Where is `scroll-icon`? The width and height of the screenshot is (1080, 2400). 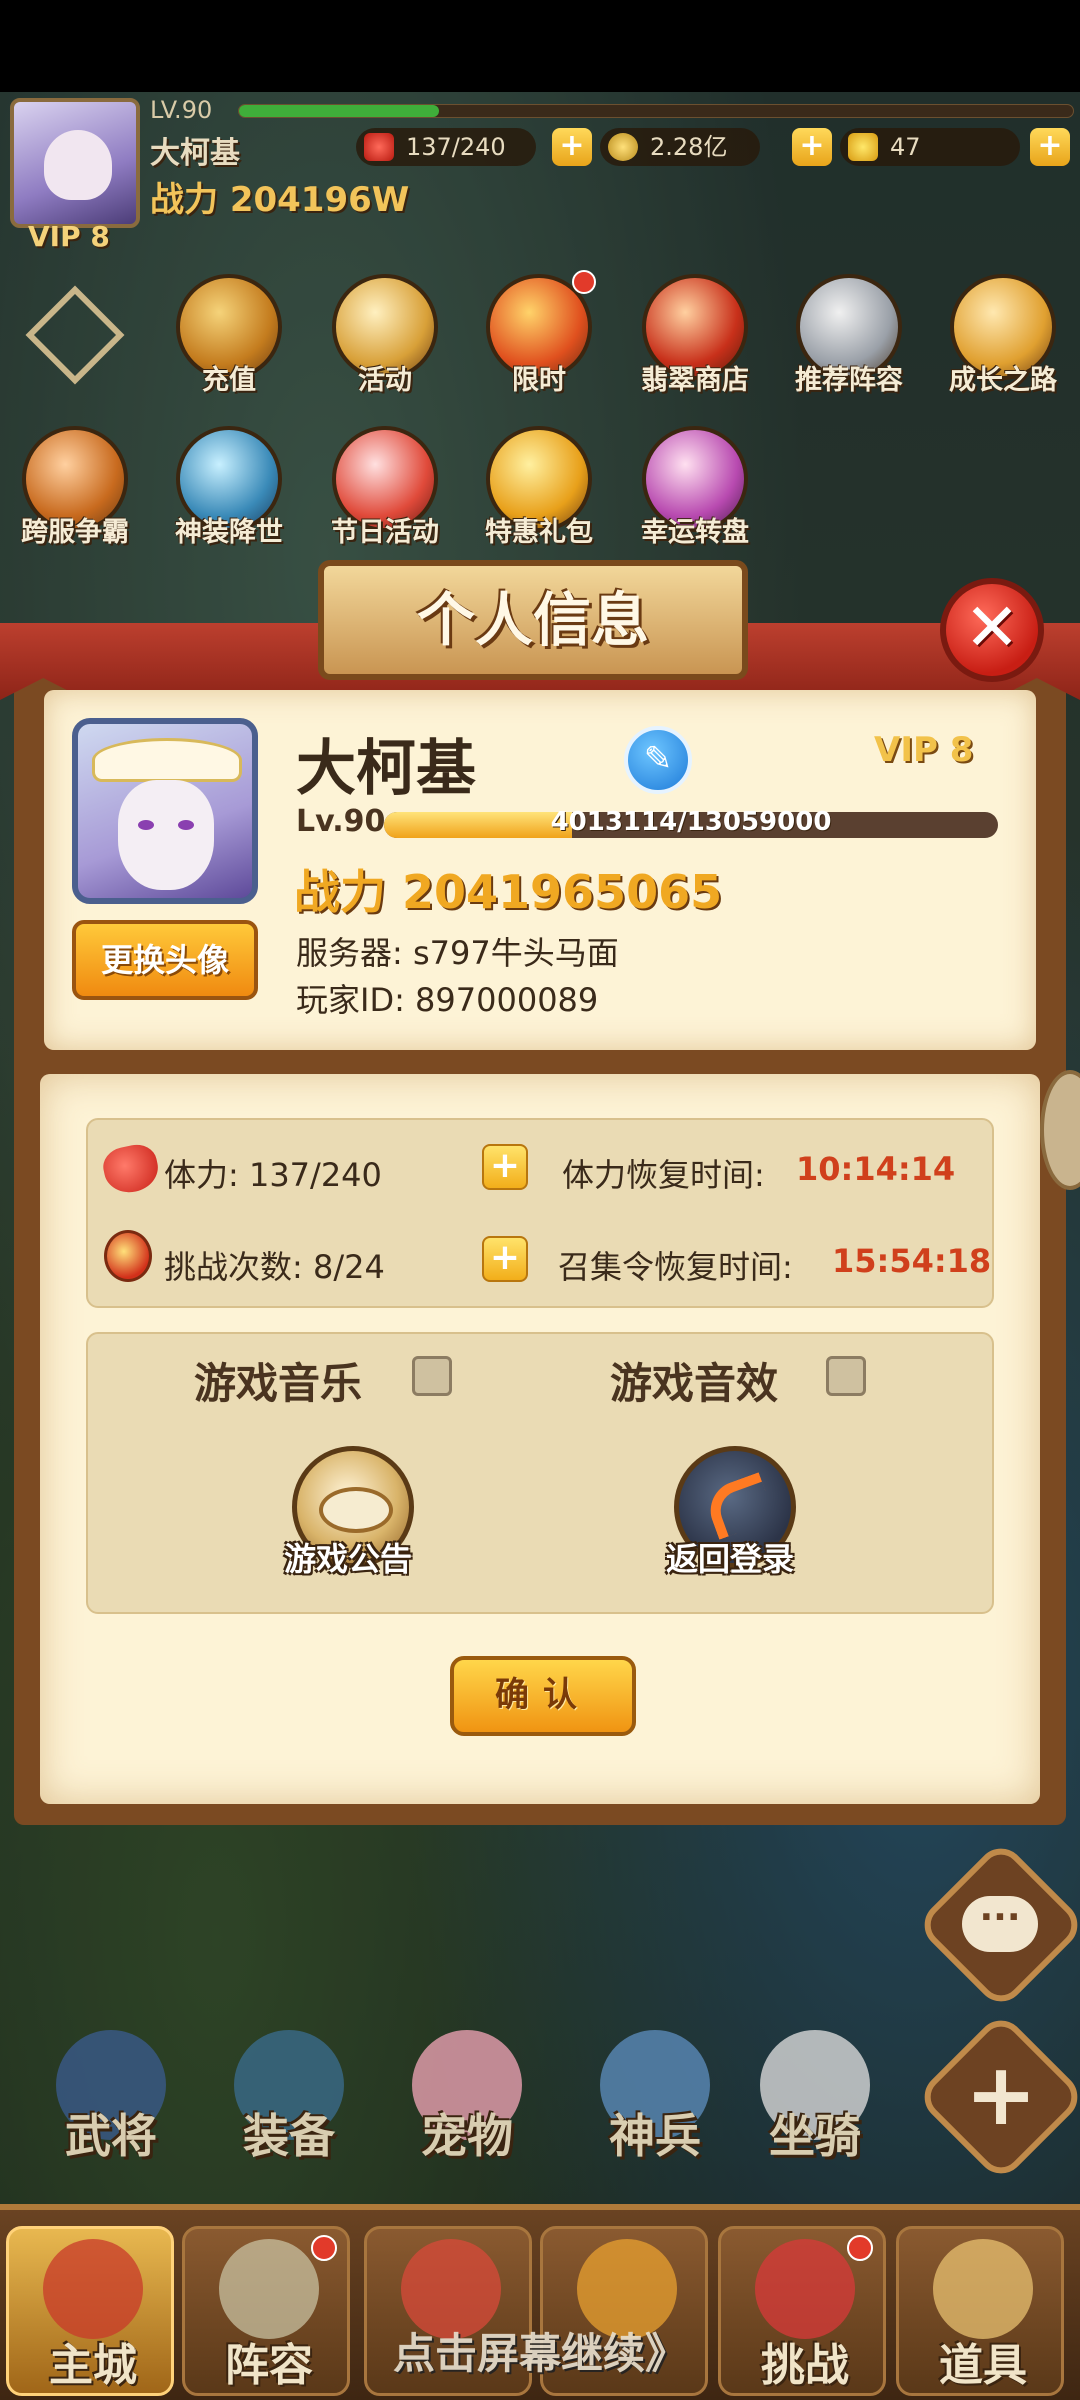 scroll-icon is located at coordinates (356, 1510).